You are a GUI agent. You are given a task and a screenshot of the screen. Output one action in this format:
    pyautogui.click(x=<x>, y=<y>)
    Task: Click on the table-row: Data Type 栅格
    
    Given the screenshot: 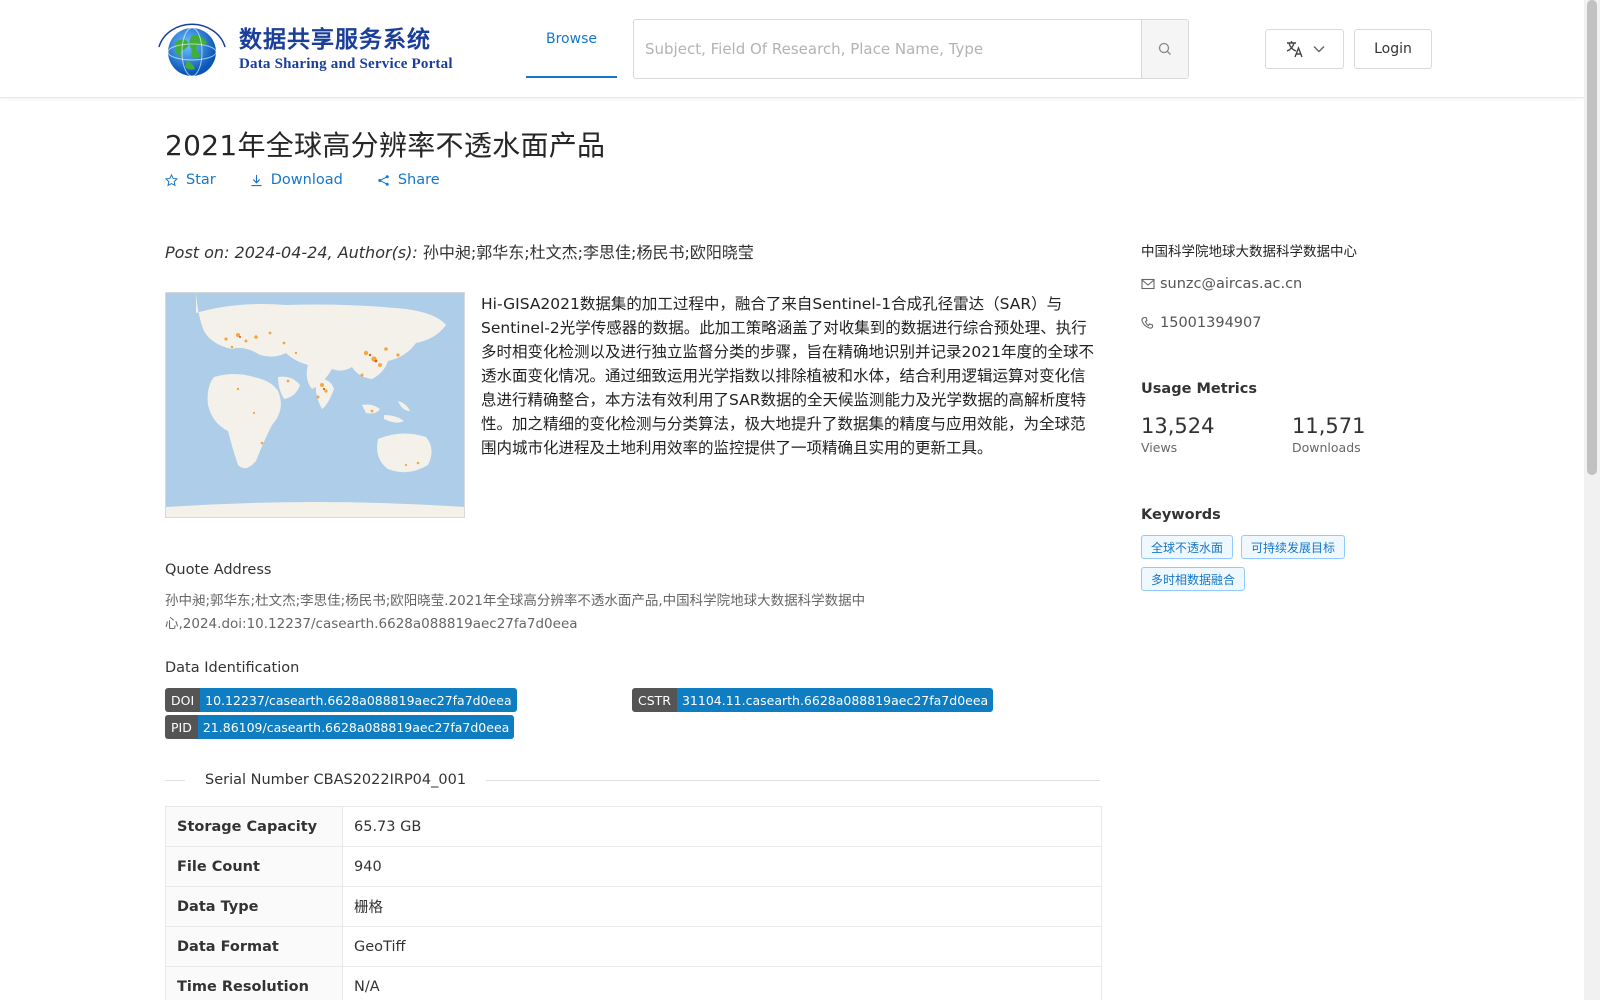 What is the action you would take?
    pyautogui.click(x=633, y=906)
    